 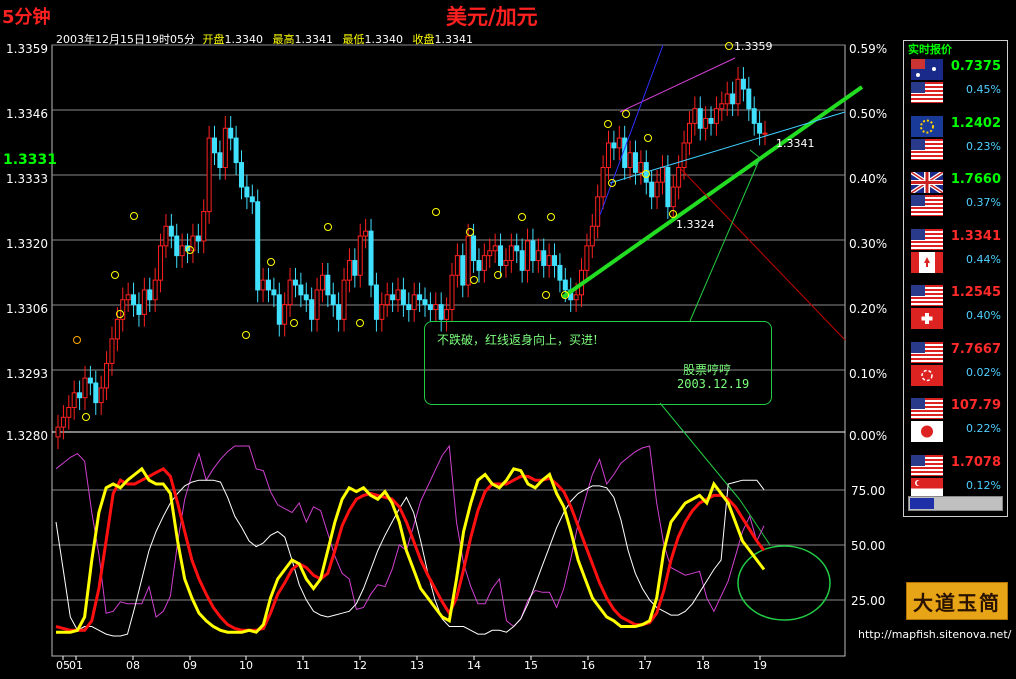 I want to click on x-tick-label: 15, so click(x=531, y=665).